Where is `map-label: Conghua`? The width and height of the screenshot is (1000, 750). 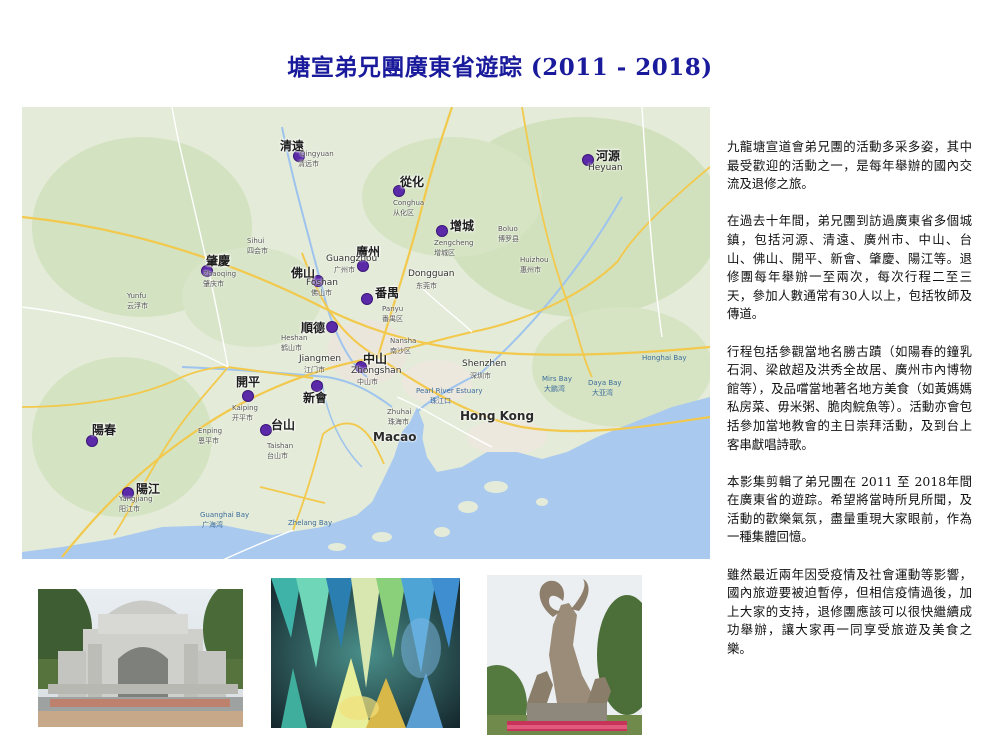 map-label: Conghua is located at coordinates (409, 203).